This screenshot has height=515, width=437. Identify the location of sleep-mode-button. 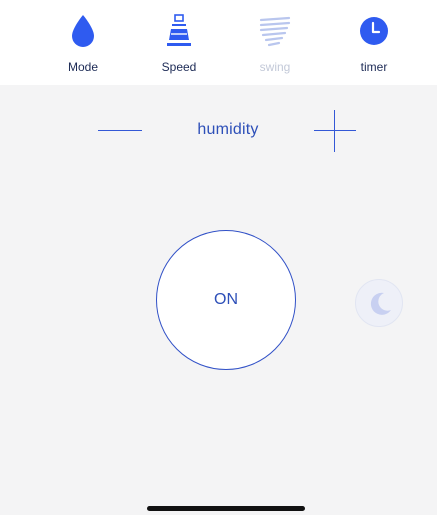
(379, 303).